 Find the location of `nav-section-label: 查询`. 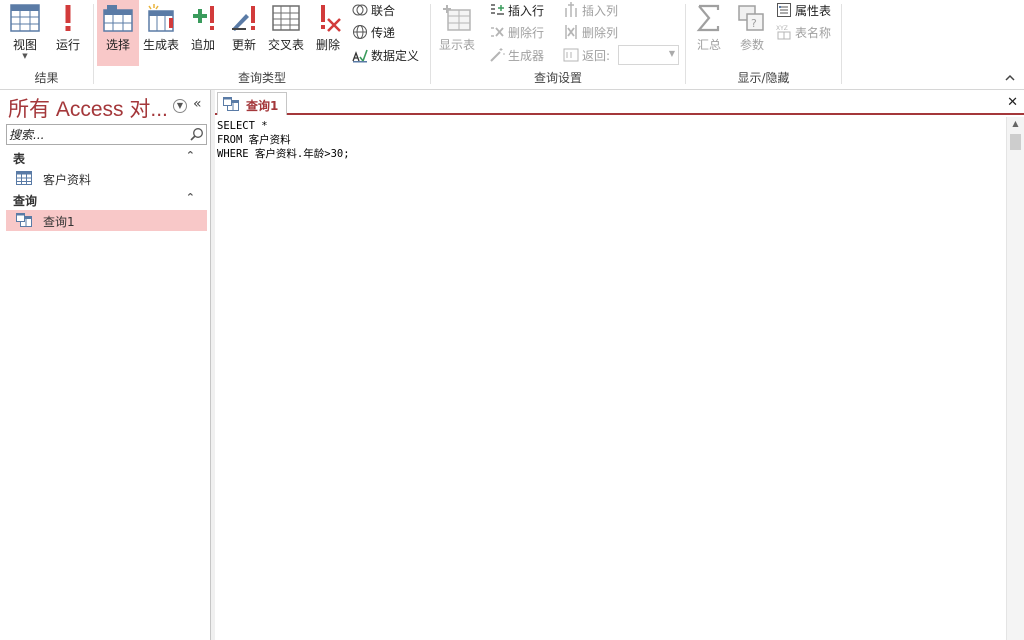

nav-section-label: 查询 is located at coordinates (25, 201).